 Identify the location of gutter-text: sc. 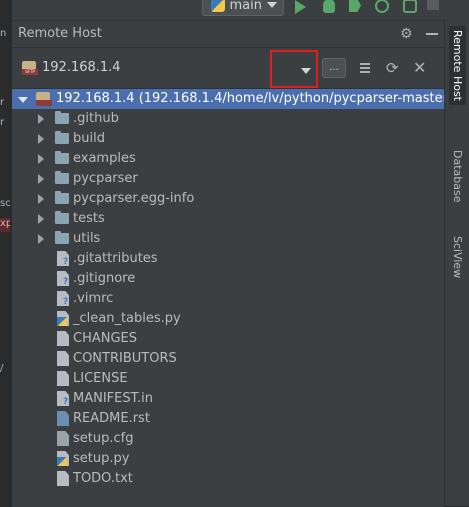
(5, 203).